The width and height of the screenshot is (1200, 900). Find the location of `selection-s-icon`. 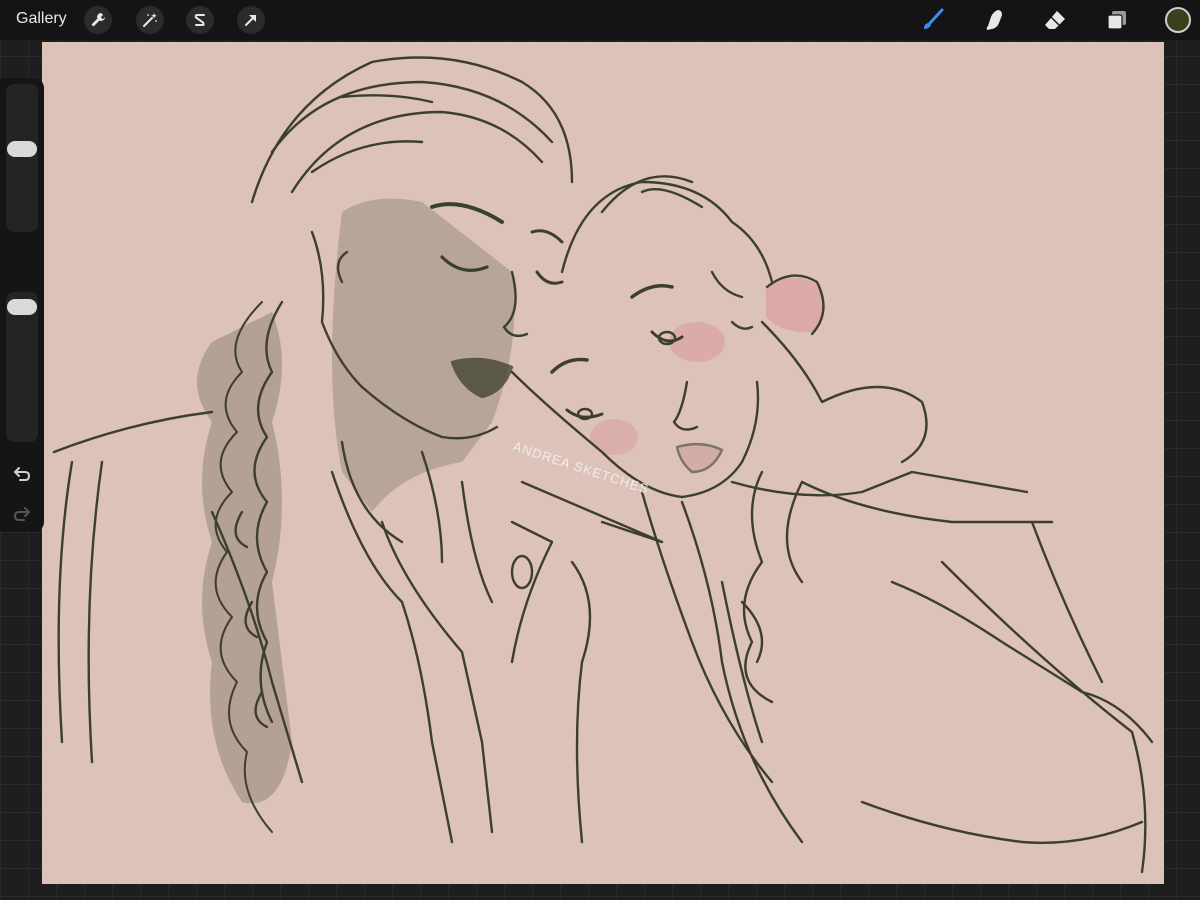

selection-s-icon is located at coordinates (200, 20).